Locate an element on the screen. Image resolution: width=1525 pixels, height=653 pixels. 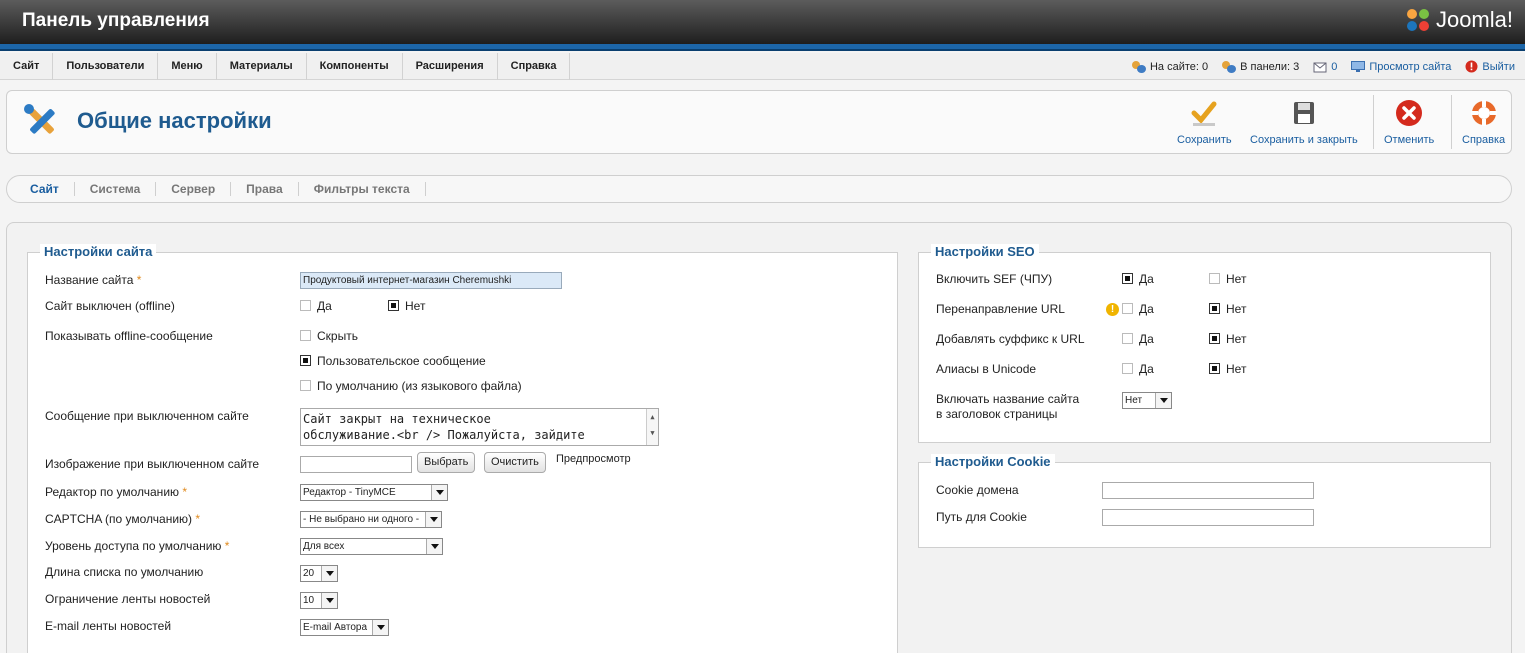
select-image-button: Выбрать is located at coordinates (446, 462).